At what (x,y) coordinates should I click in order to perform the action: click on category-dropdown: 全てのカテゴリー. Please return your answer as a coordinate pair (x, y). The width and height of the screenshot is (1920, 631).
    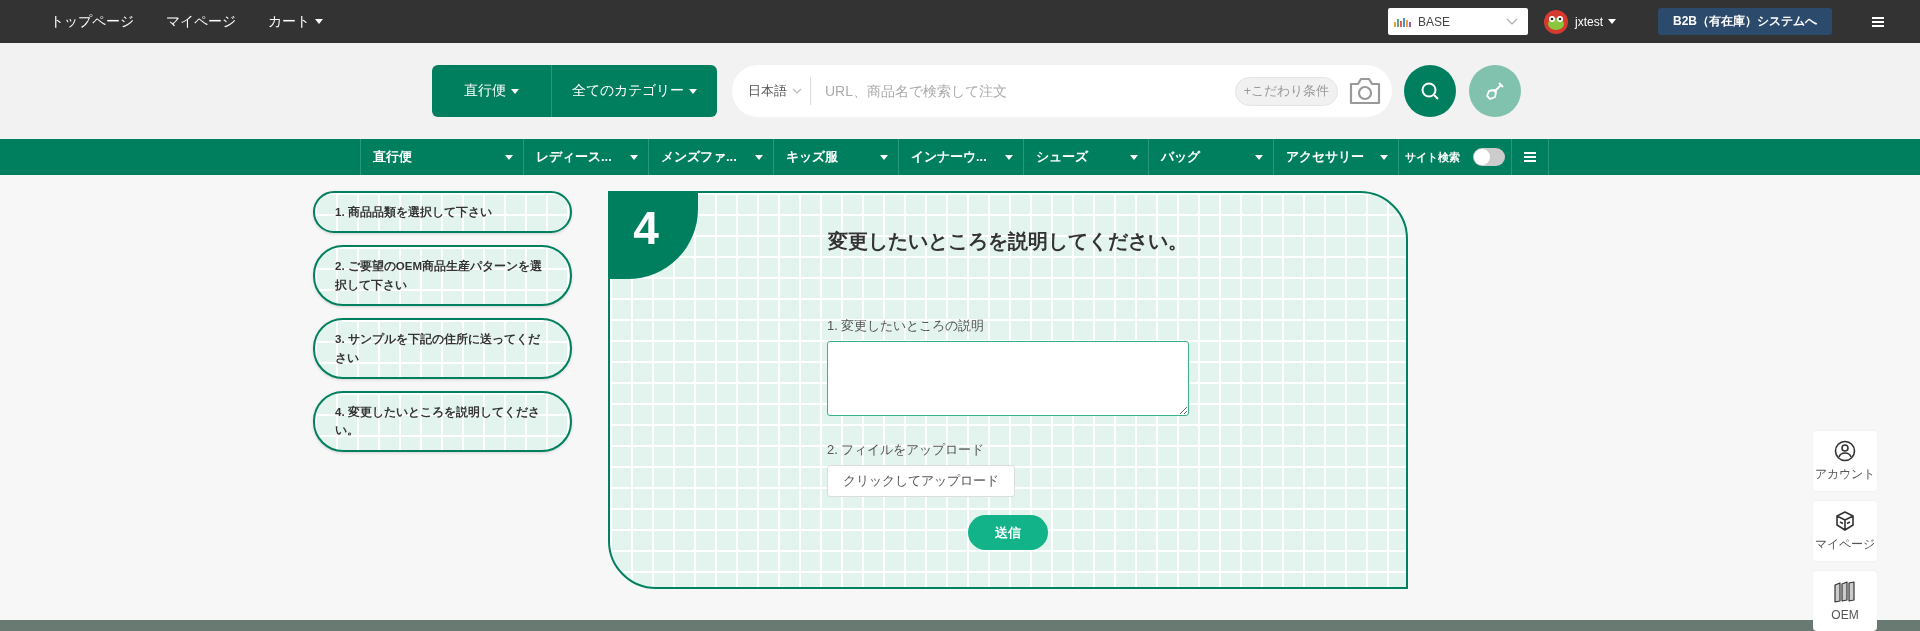
    Looking at the image, I should click on (634, 91).